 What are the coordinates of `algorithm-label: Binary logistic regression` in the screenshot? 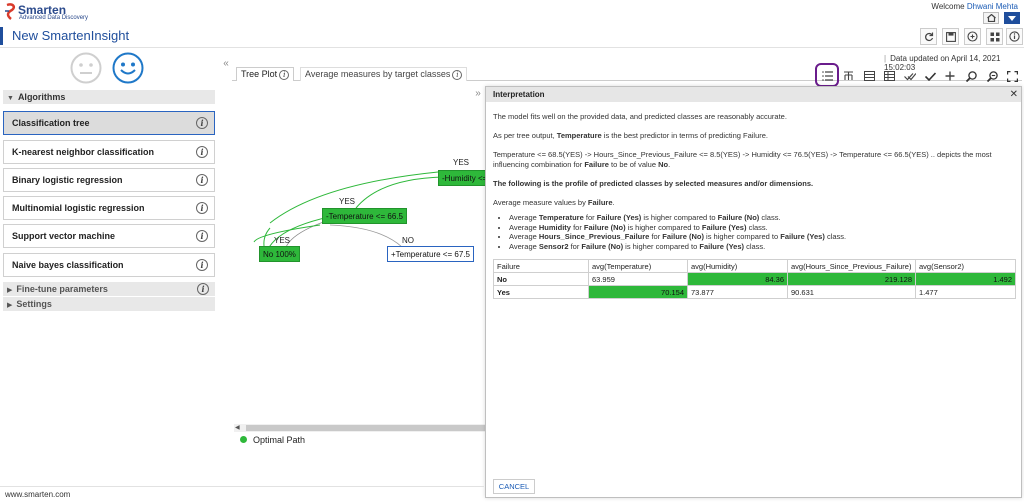 It's located at (67, 180).